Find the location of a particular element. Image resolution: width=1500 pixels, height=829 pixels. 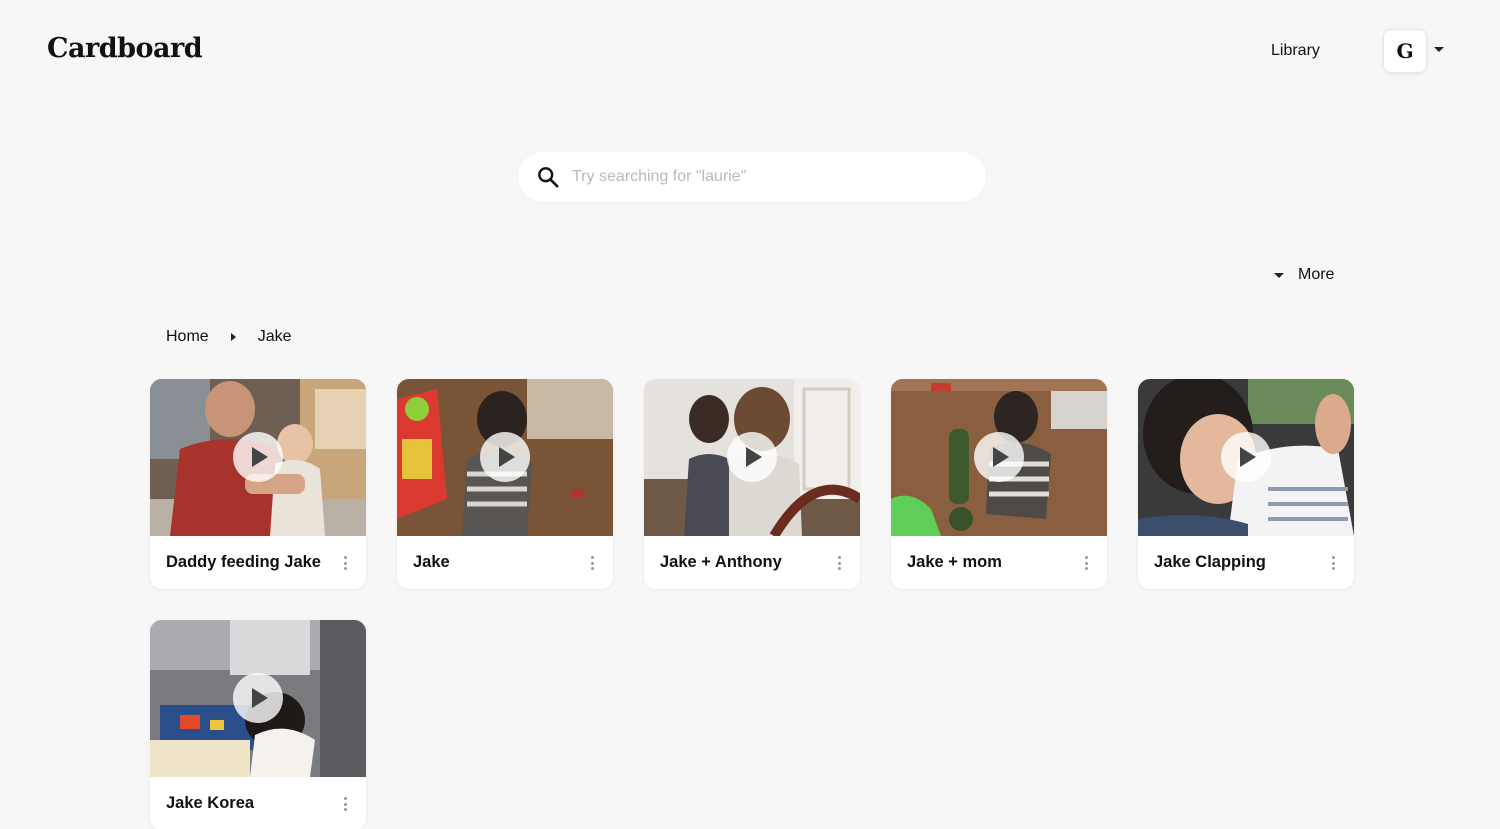

search-bar is located at coordinates (752, 177).